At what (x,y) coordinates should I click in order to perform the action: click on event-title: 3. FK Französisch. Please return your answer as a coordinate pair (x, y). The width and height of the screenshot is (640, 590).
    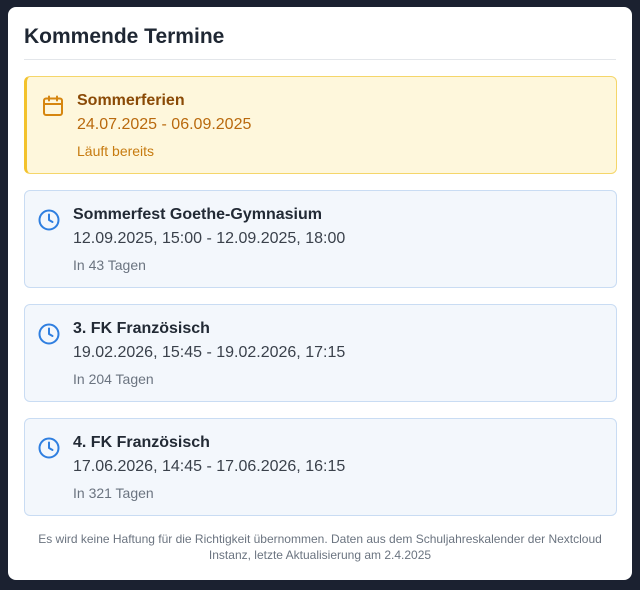
    Looking at the image, I should click on (141, 328).